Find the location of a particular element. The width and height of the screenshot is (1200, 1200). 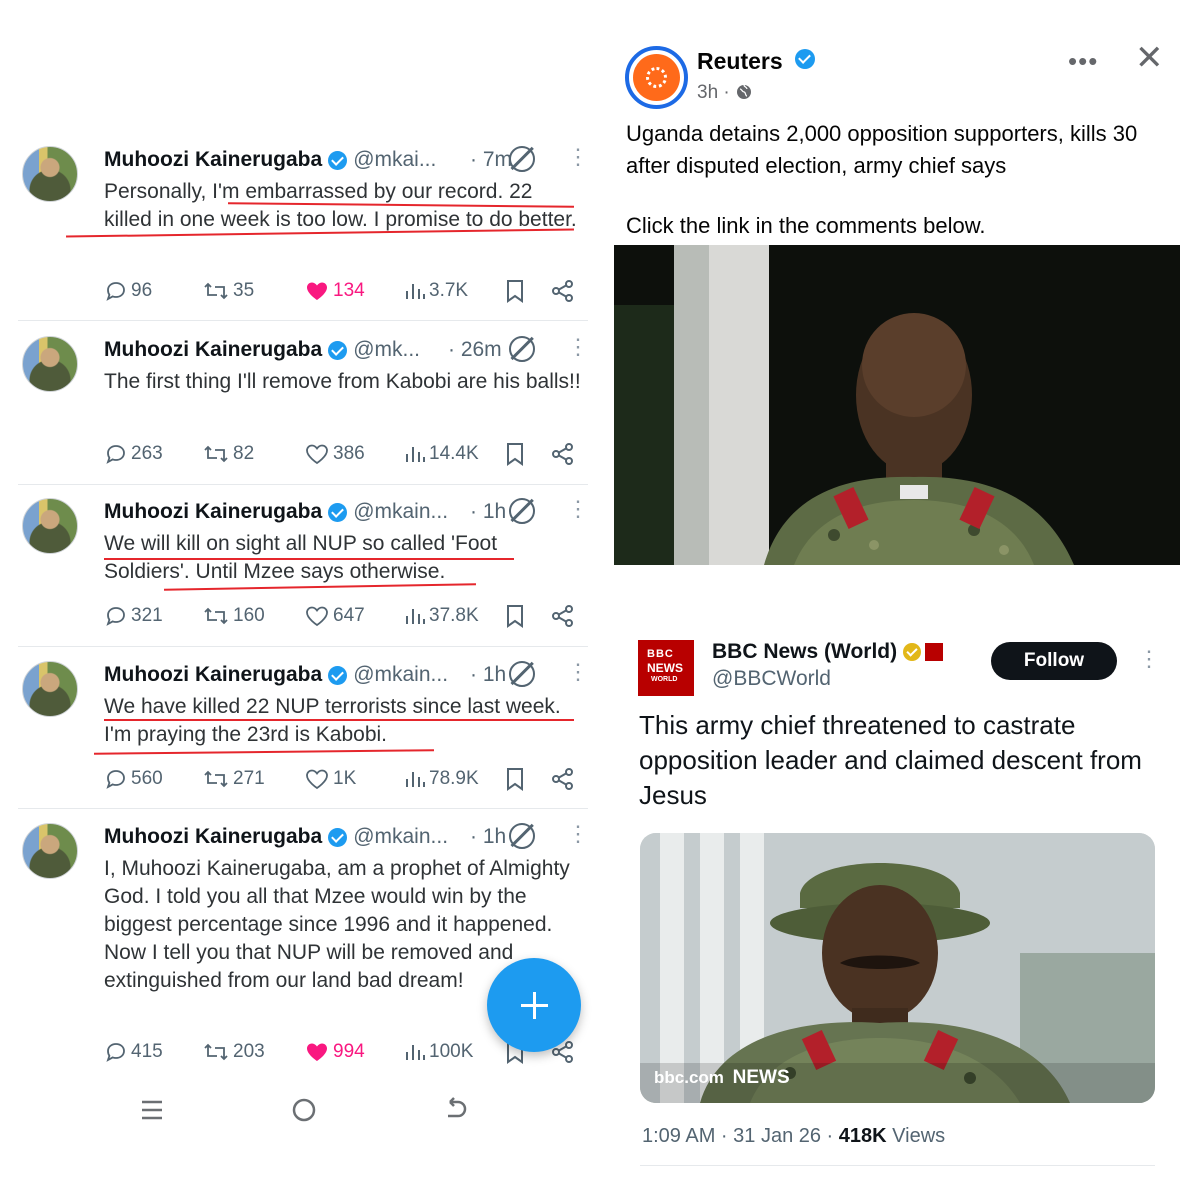

repost-button: 160 is located at coordinates (233, 616).